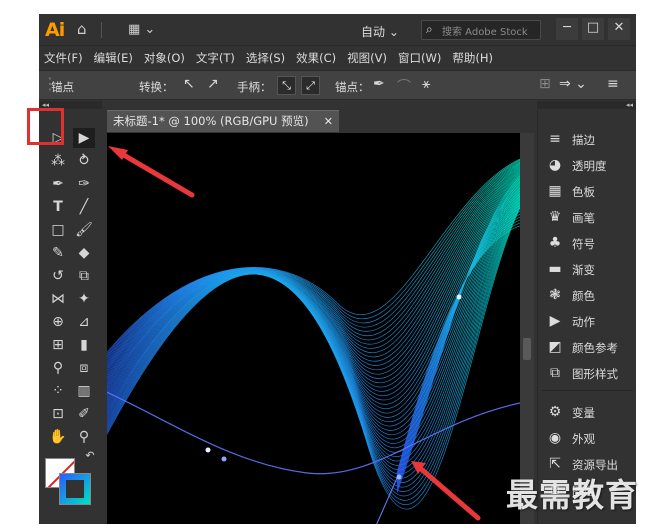  What do you see at coordinates (472, 58) in the screenshot?
I see `menu-help: 帮助(H)` at bounding box center [472, 58].